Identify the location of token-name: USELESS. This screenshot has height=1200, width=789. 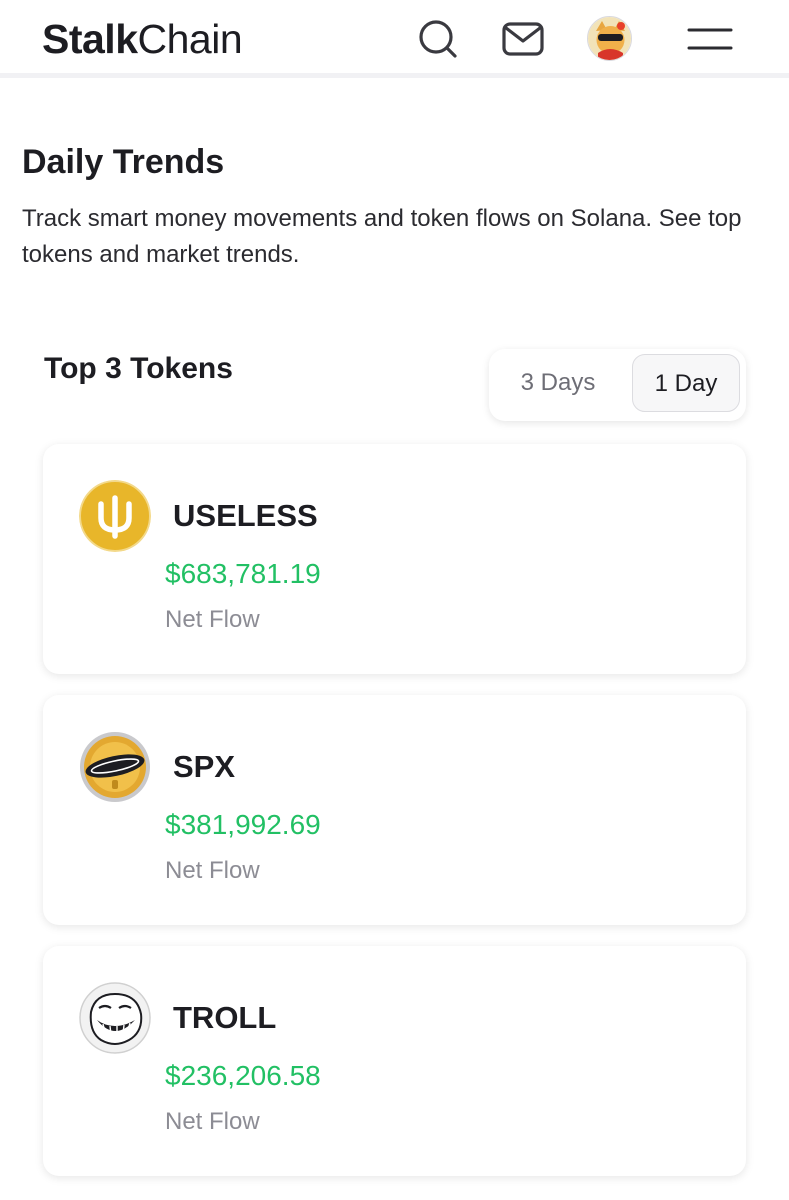
(245, 515).